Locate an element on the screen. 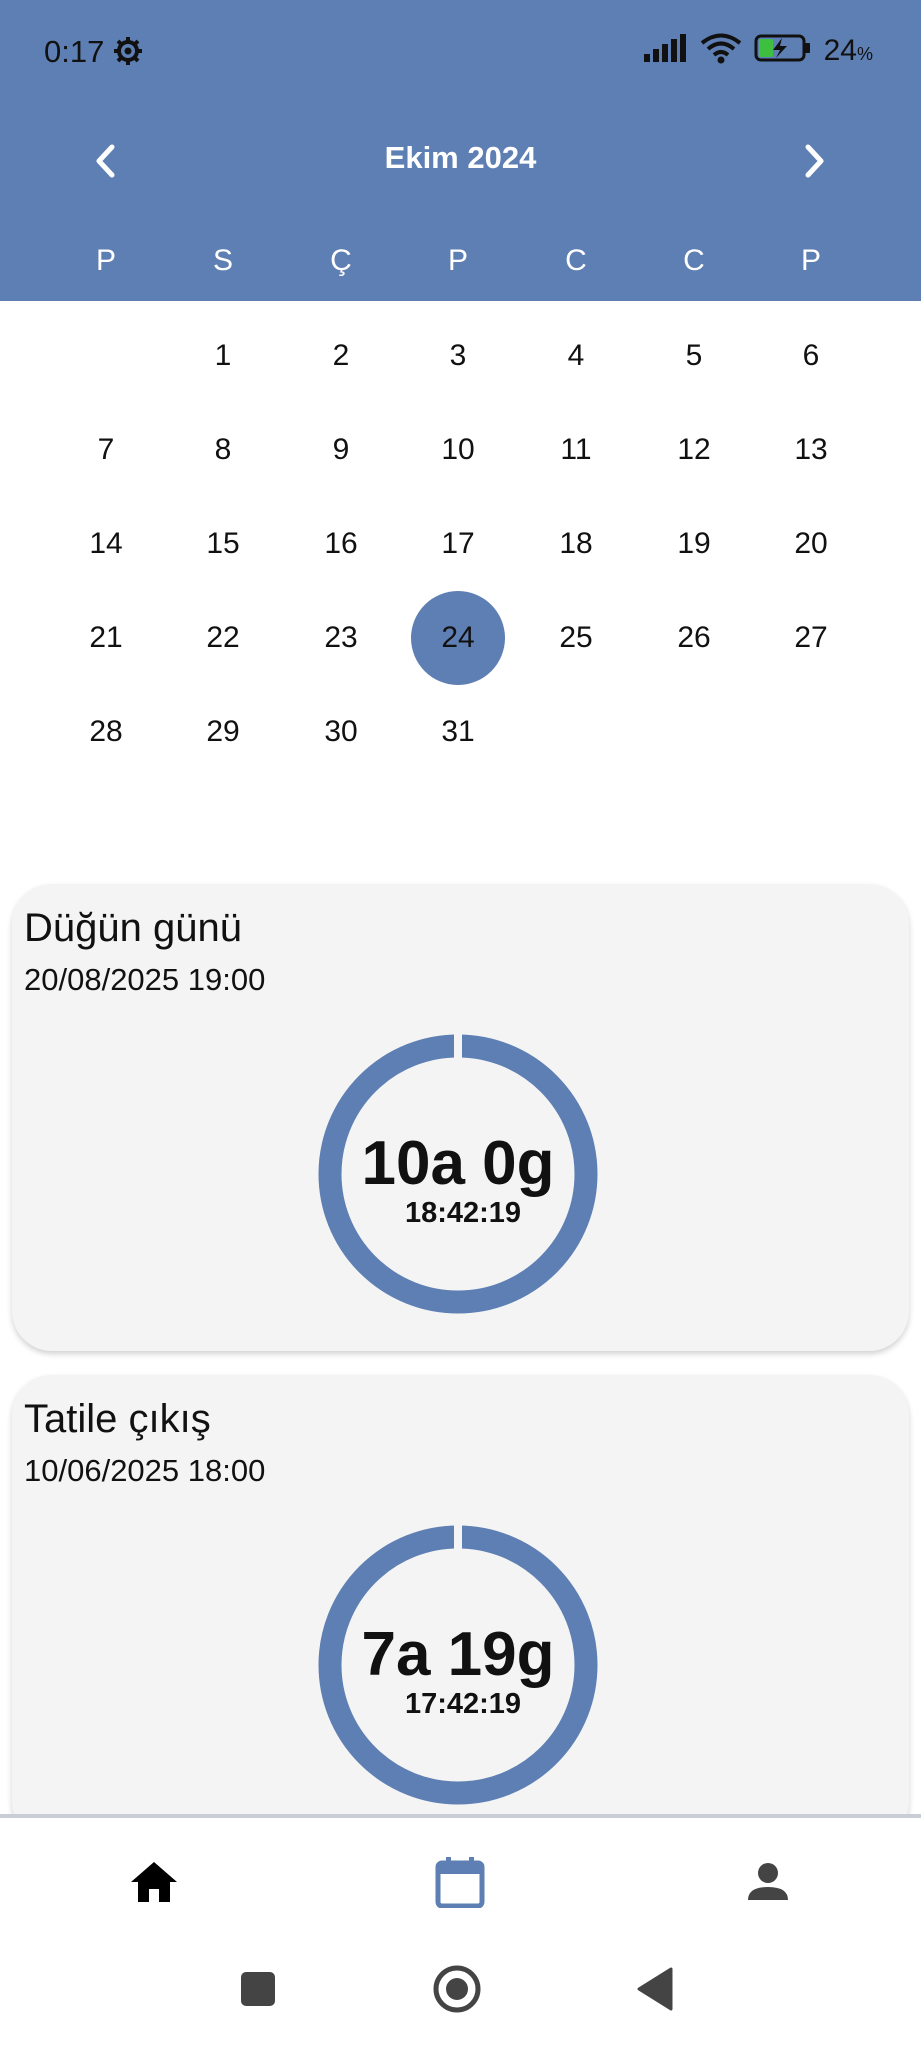  calendar-day: 13 is located at coordinates (811, 450).